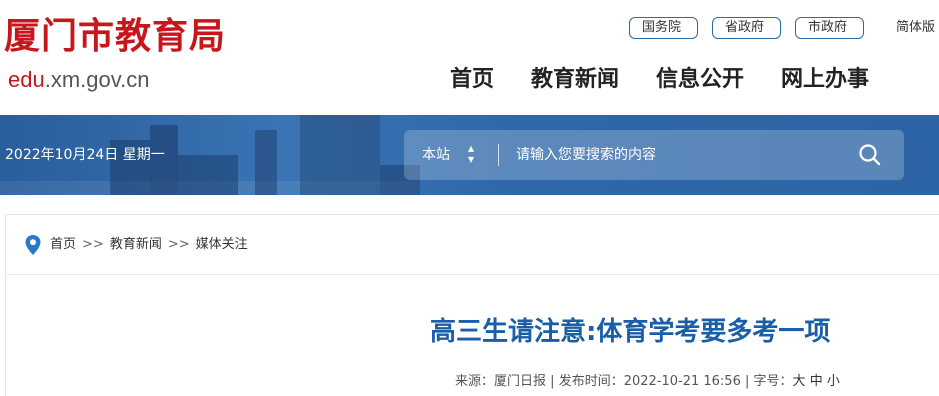 This screenshot has width=939, height=396. I want to click on location-pin-icon, so click(33, 245).